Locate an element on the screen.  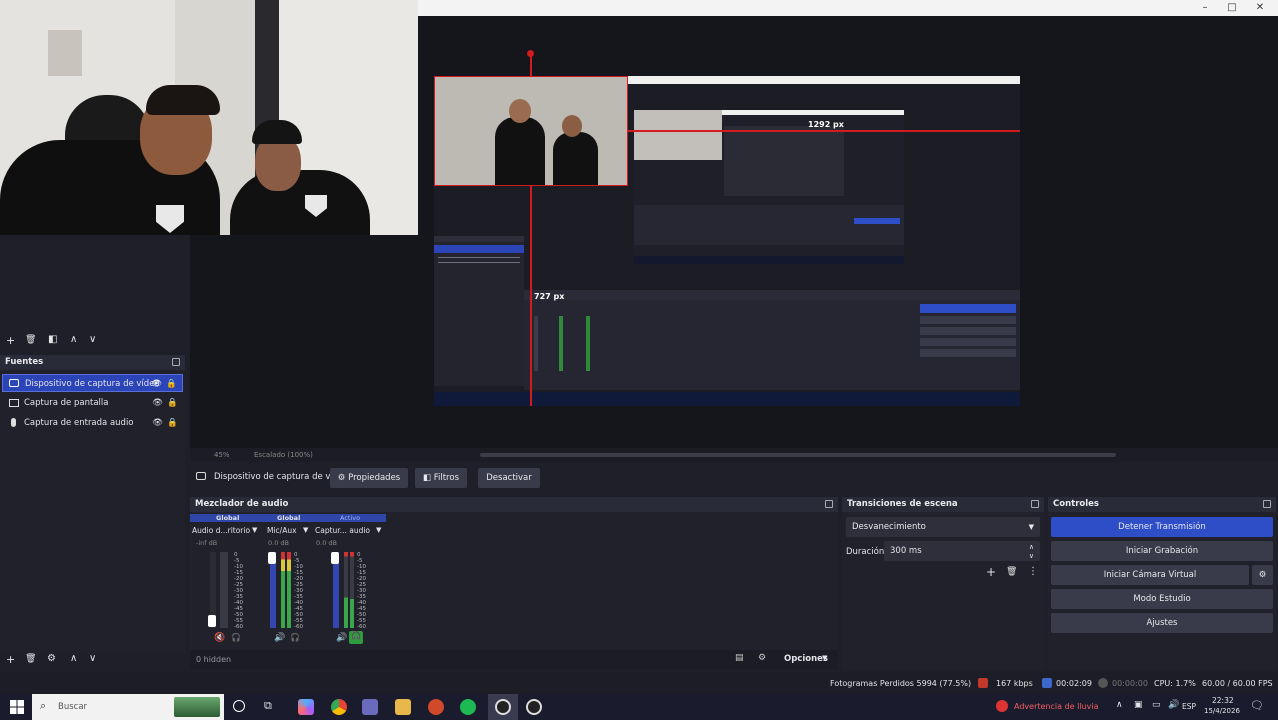
transition-select: Desvanecimiento ▼ is located at coordinates (943, 527).